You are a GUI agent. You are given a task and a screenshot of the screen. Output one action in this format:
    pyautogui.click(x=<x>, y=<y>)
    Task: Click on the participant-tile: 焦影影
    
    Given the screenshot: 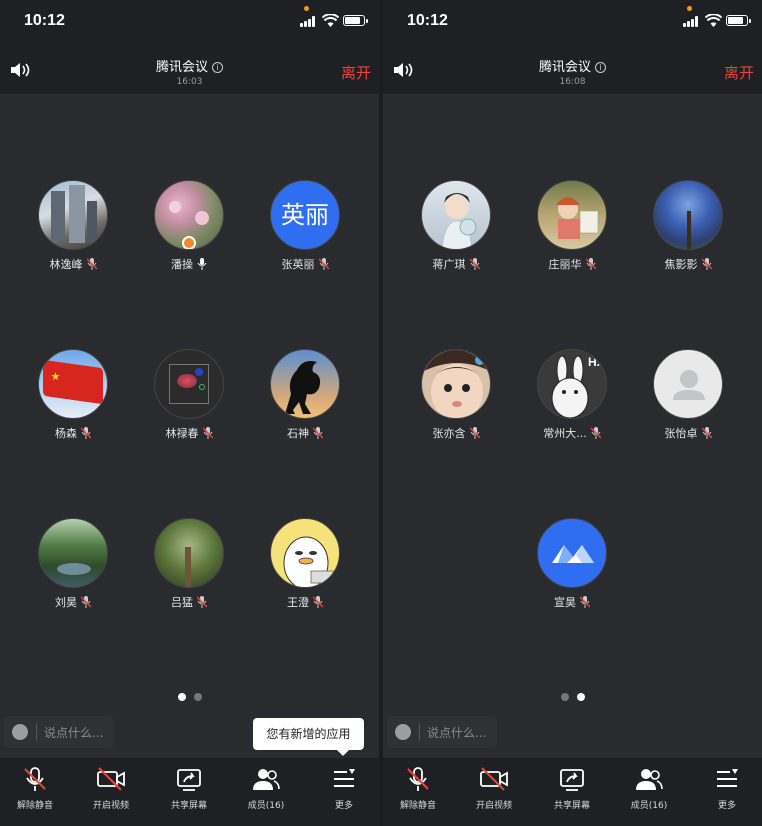 What is the action you would take?
    pyautogui.click(x=688, y=226)
    